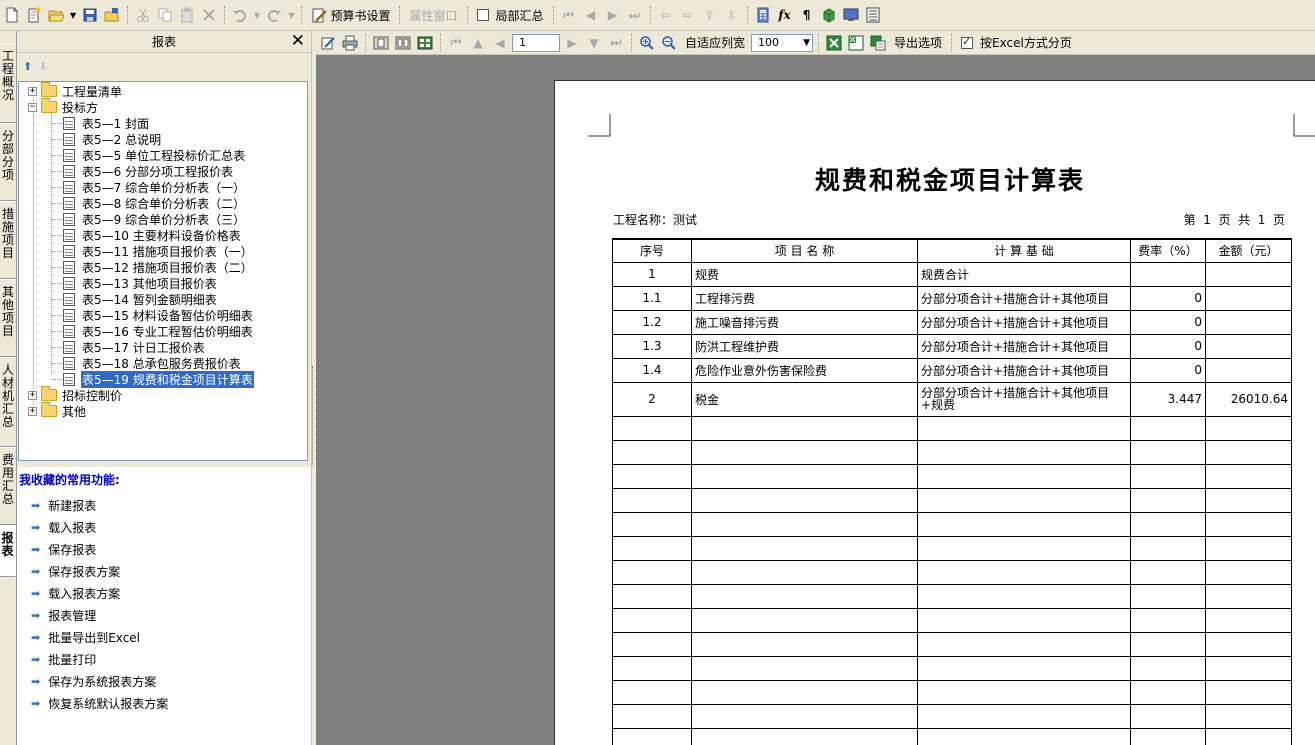 This screenshot has height=745, width=1315. What do you see at coordinates (403, 43) in the screenshot?
I see `two-pages-icon` at bounding box center [403, 43].